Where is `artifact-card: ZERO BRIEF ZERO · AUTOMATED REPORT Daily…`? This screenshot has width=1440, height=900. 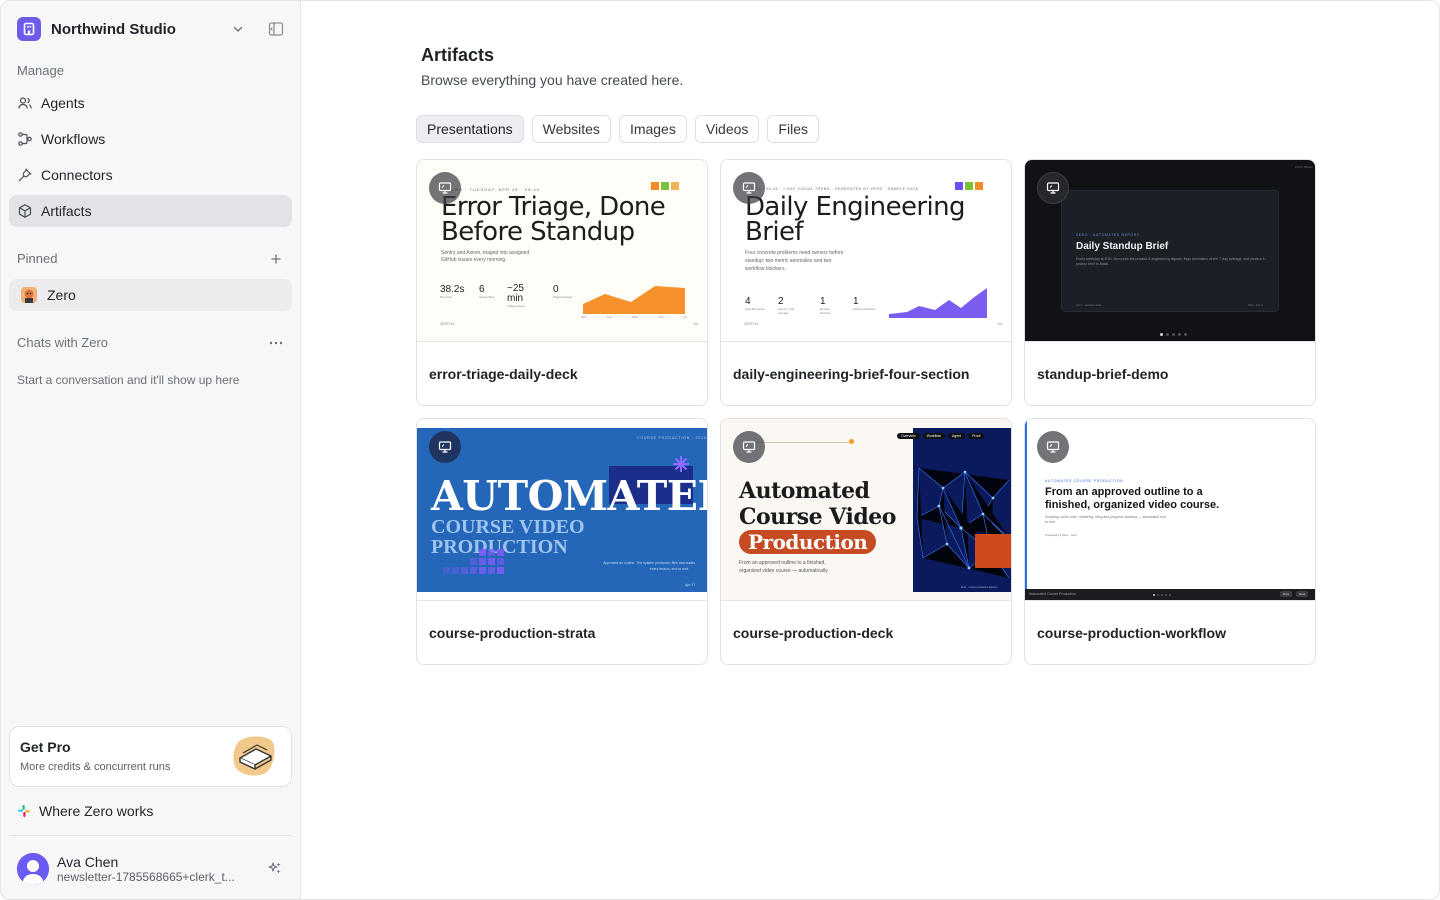
artifact-card: ZERO BRIEF ZERO · AUTOMATED REPORT Daily… is located at coordinates (1170, 282).